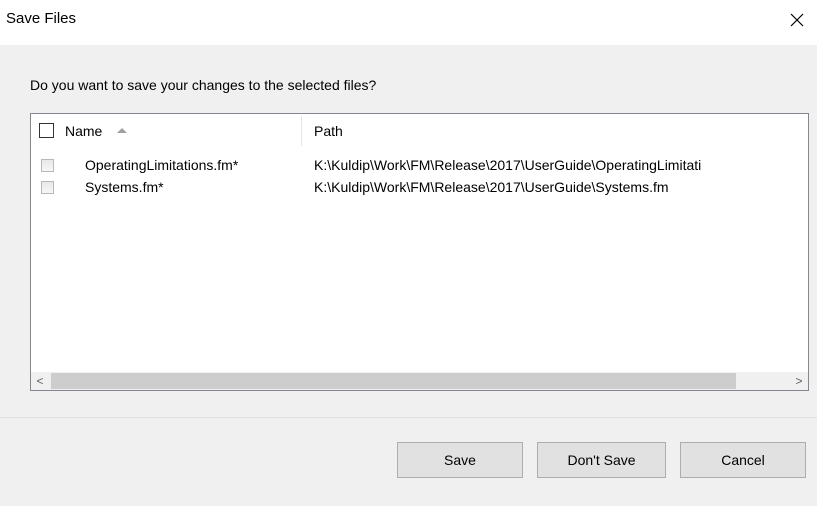  What do you see at coordinates (601, 460) in the screenshot?
I see `dont-save-button: Don't Save` at bounding box center [601, 460].